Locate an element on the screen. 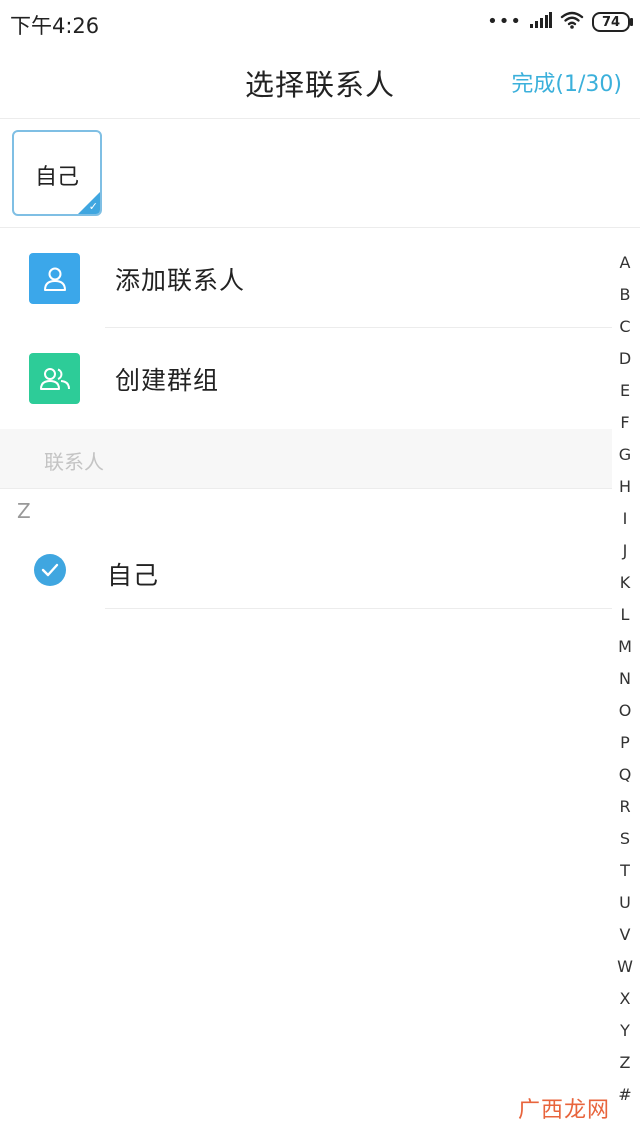 The width and height of the screenshot is (640, 1138). index-letter: U is located at coordinates (625, 903).